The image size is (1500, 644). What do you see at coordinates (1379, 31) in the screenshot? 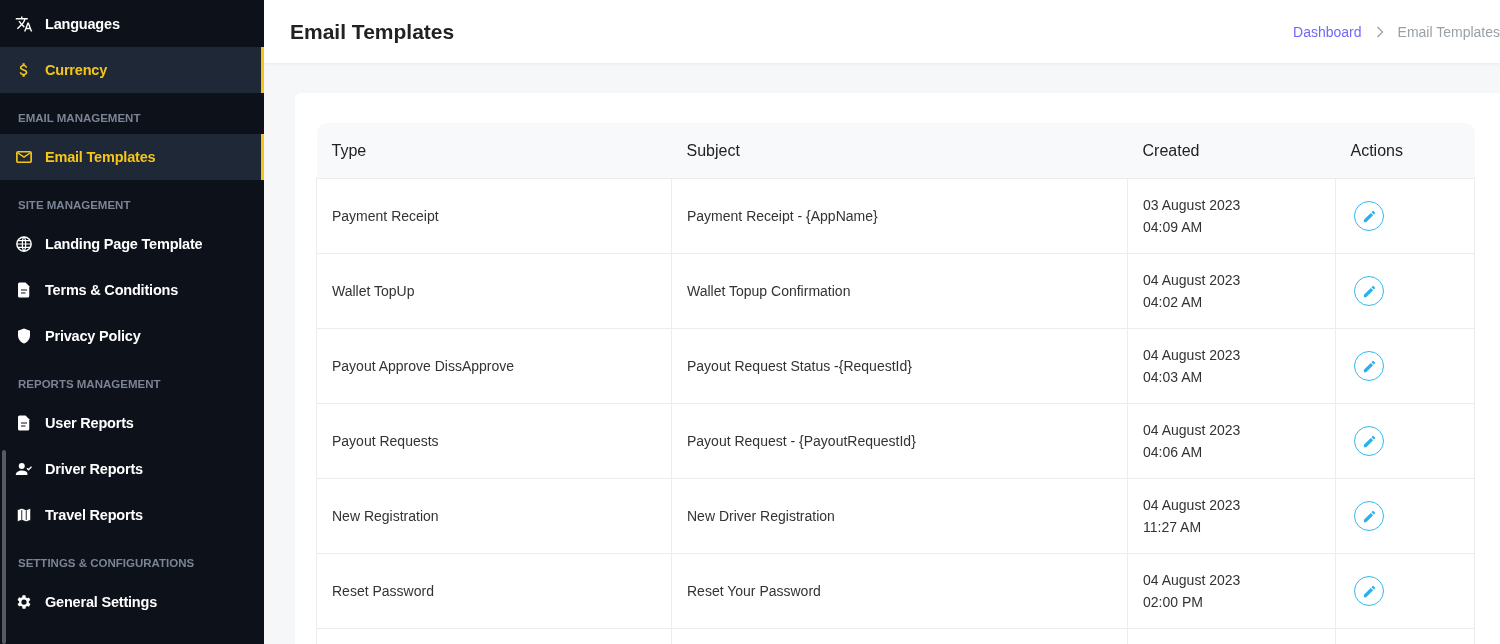
I see `chevron-icon` at bounding box center [1379, 31].